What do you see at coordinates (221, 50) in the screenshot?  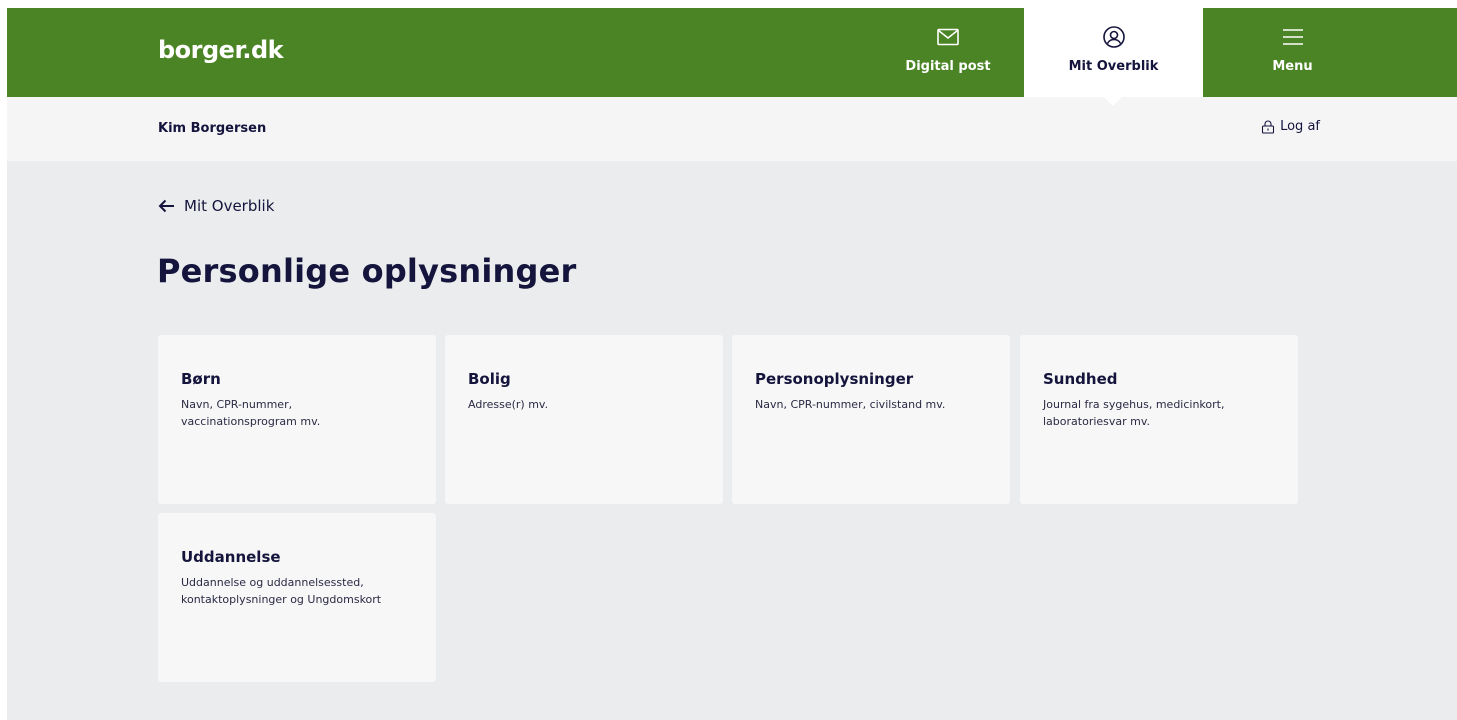 I see `borger-dk-logo: borger.dk` at bounding box center [221, 50].